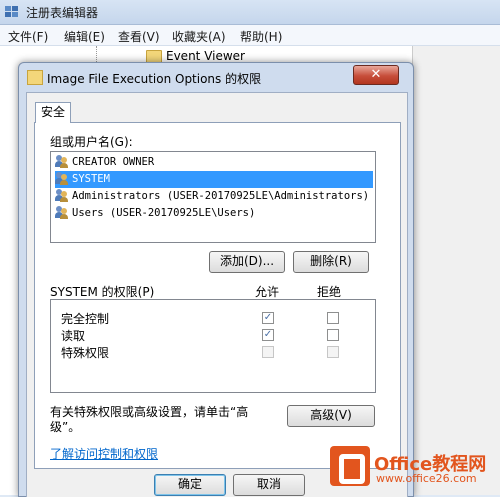 The width and height of the screenshot is (500, 497). I want to click on close-button: ✕, so click(376, 75).